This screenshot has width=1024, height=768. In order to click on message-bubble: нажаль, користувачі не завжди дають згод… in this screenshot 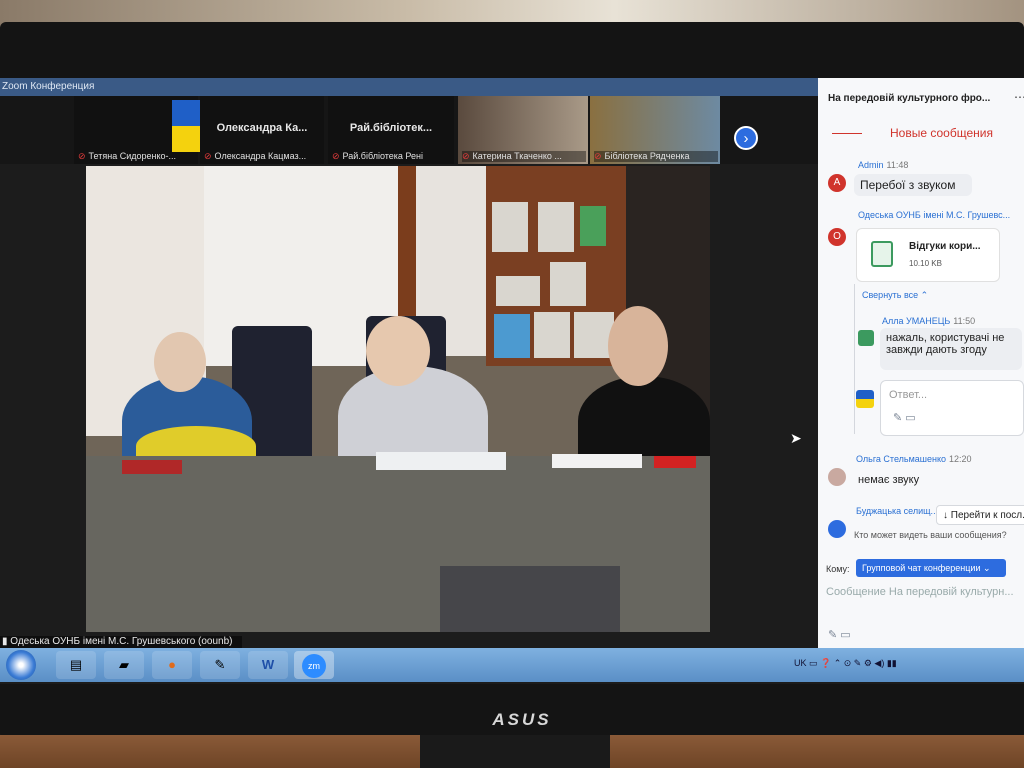, I will do `click(951, 349)`.